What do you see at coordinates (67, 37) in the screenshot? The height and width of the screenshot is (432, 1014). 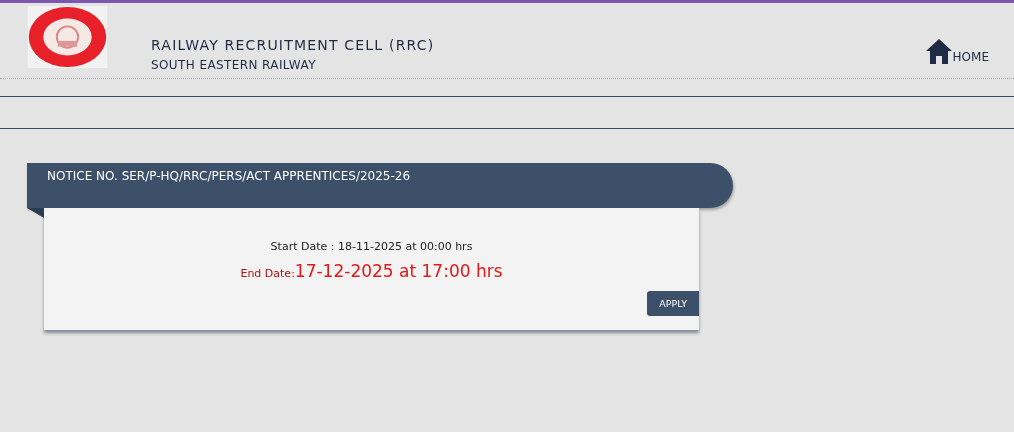 I see `railway-logo-icon` at bounding box center [67, 37].